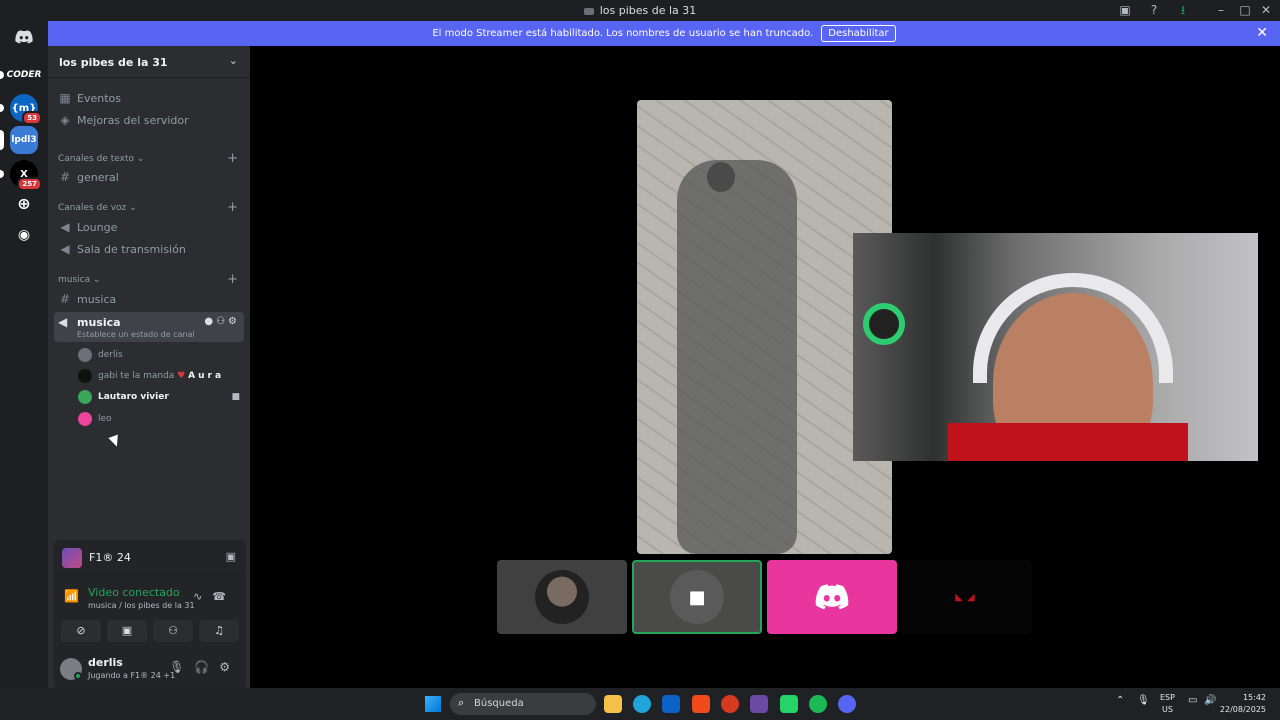 The image size is (1280, 720). I want to click on camera-off-button: ⊘, so click(81, 631).